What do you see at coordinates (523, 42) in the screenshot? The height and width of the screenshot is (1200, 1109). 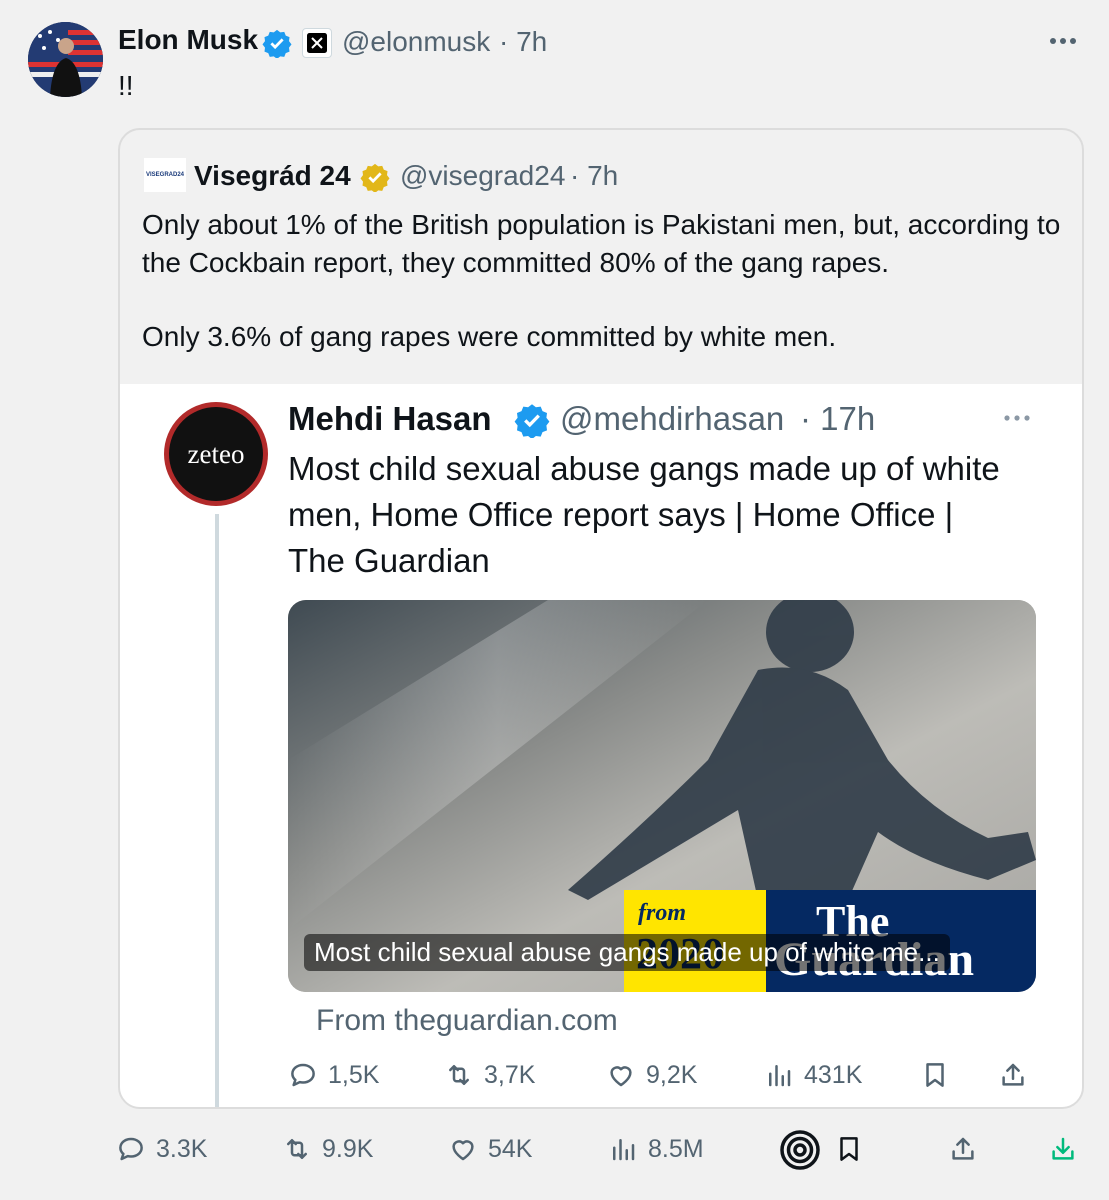 I see `tweet-time: · 7h` at bounding box center [523, 42].